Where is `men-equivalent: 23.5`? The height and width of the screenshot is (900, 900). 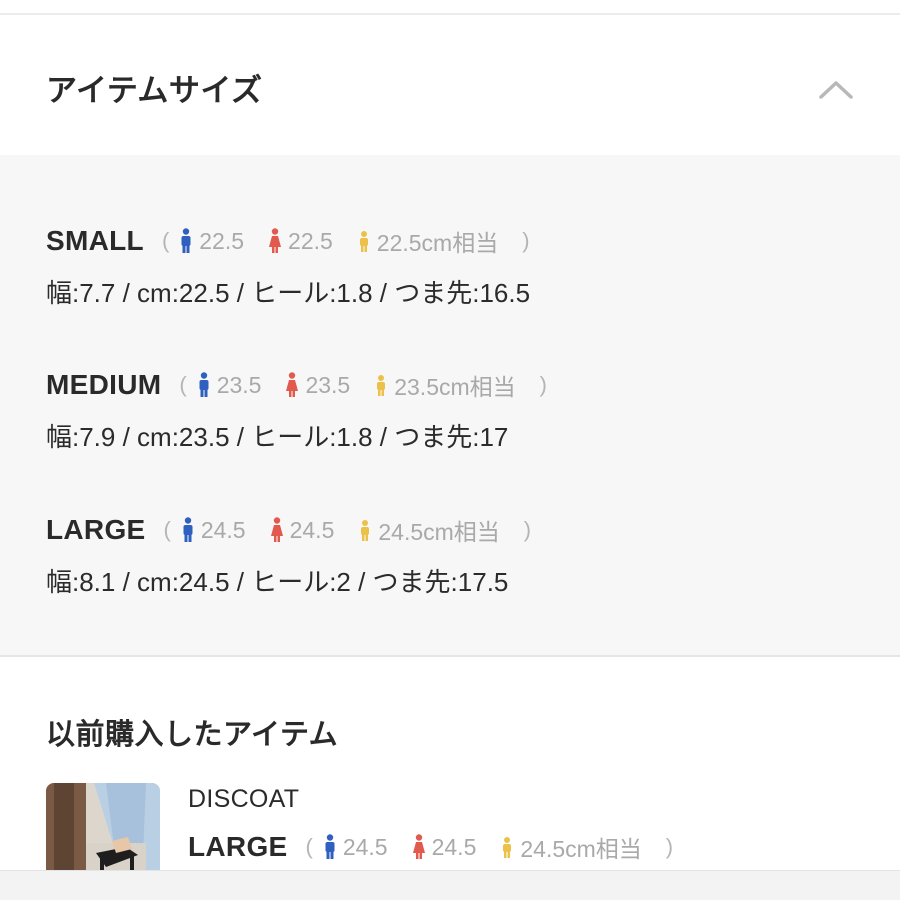
men-equivalent: 23.5 is located at coordinates (229, 385).